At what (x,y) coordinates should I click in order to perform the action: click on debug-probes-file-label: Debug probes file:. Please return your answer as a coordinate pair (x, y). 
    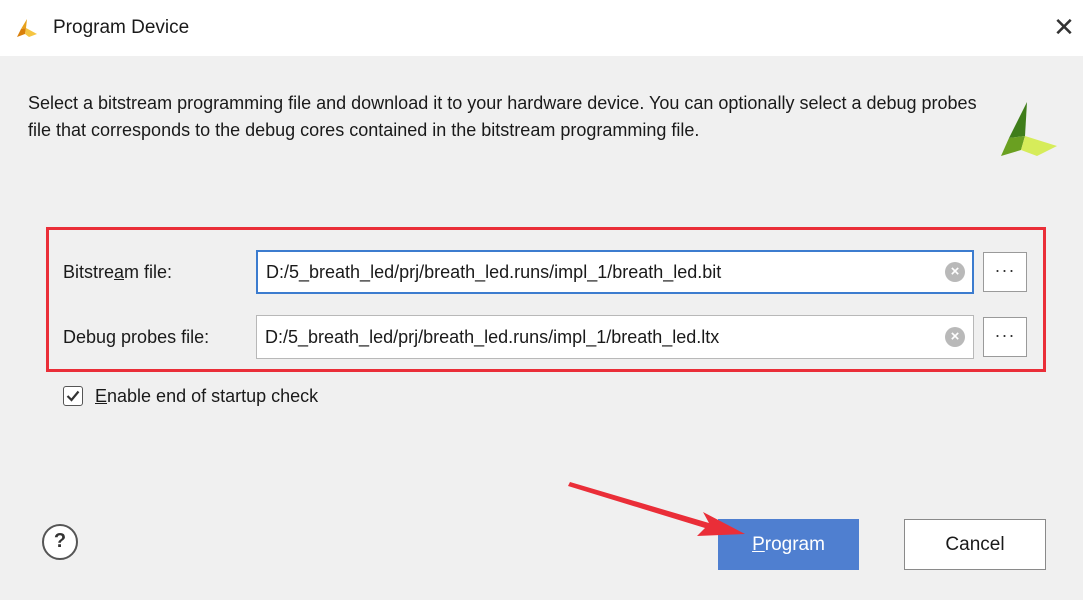
    Looking at the image, I should click on (136, 337).